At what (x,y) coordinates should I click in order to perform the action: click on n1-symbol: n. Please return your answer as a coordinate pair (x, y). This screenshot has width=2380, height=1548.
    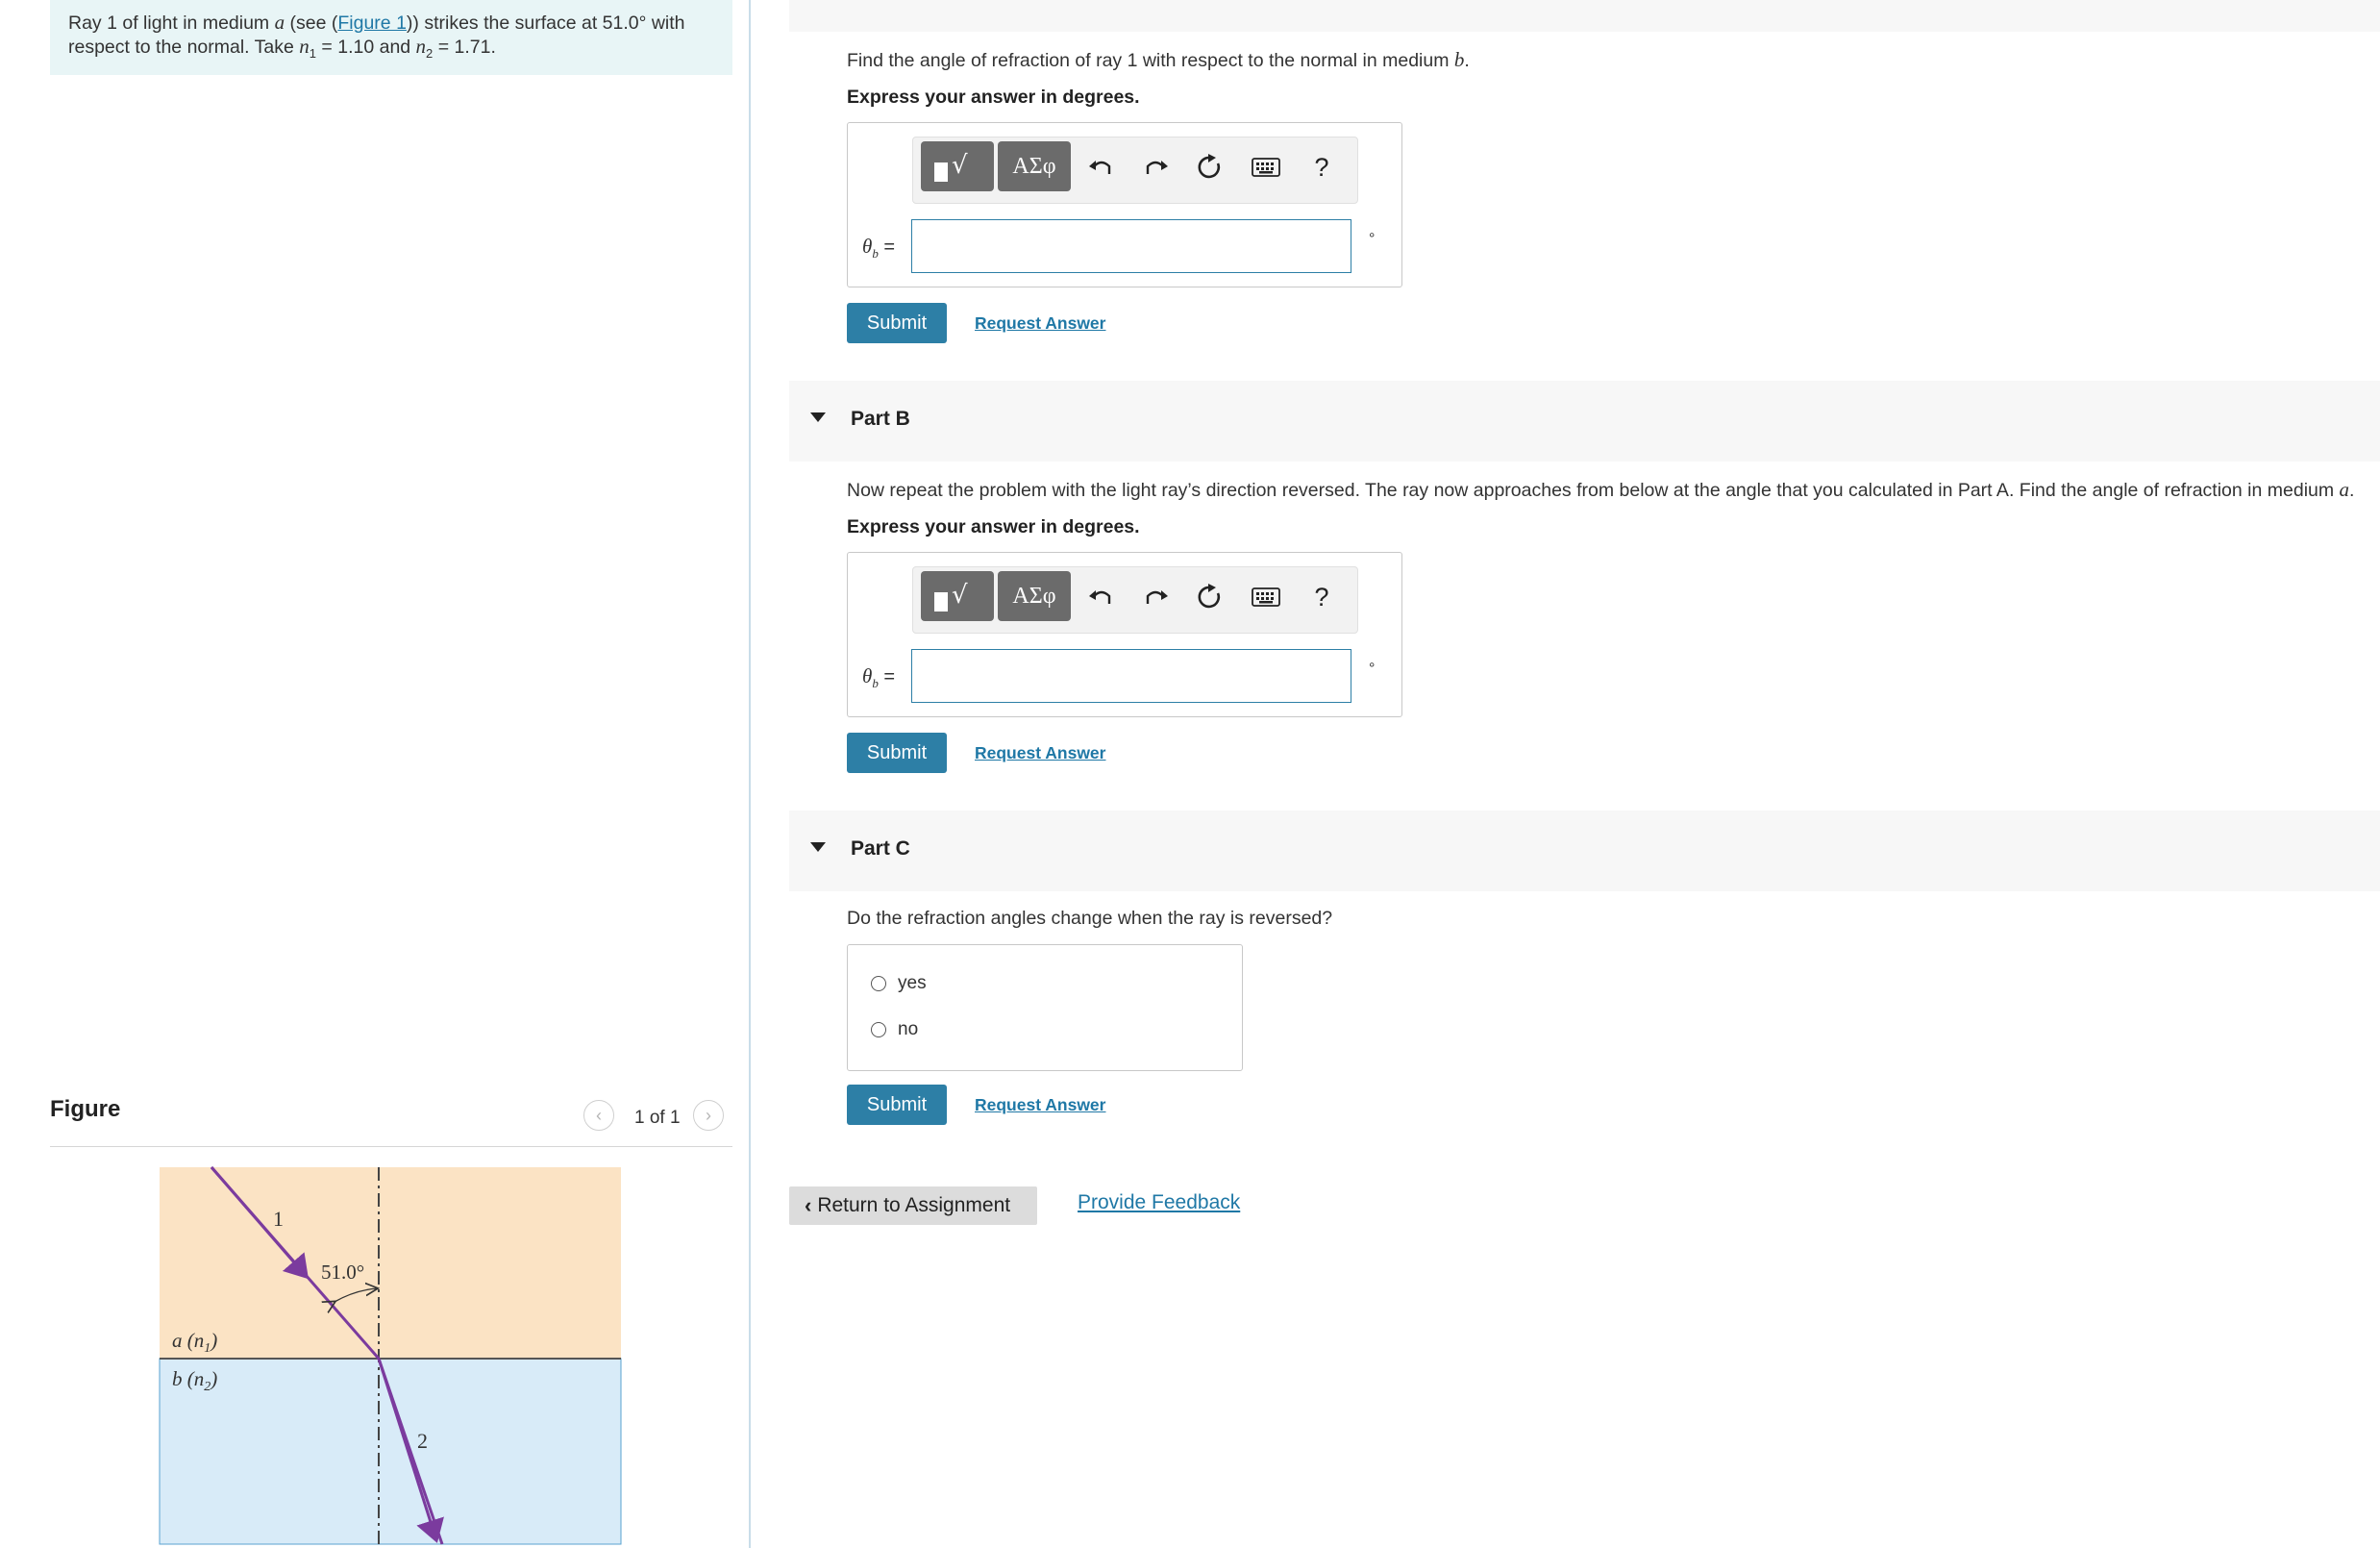
    Looking at the image, I should click on (305, 46).